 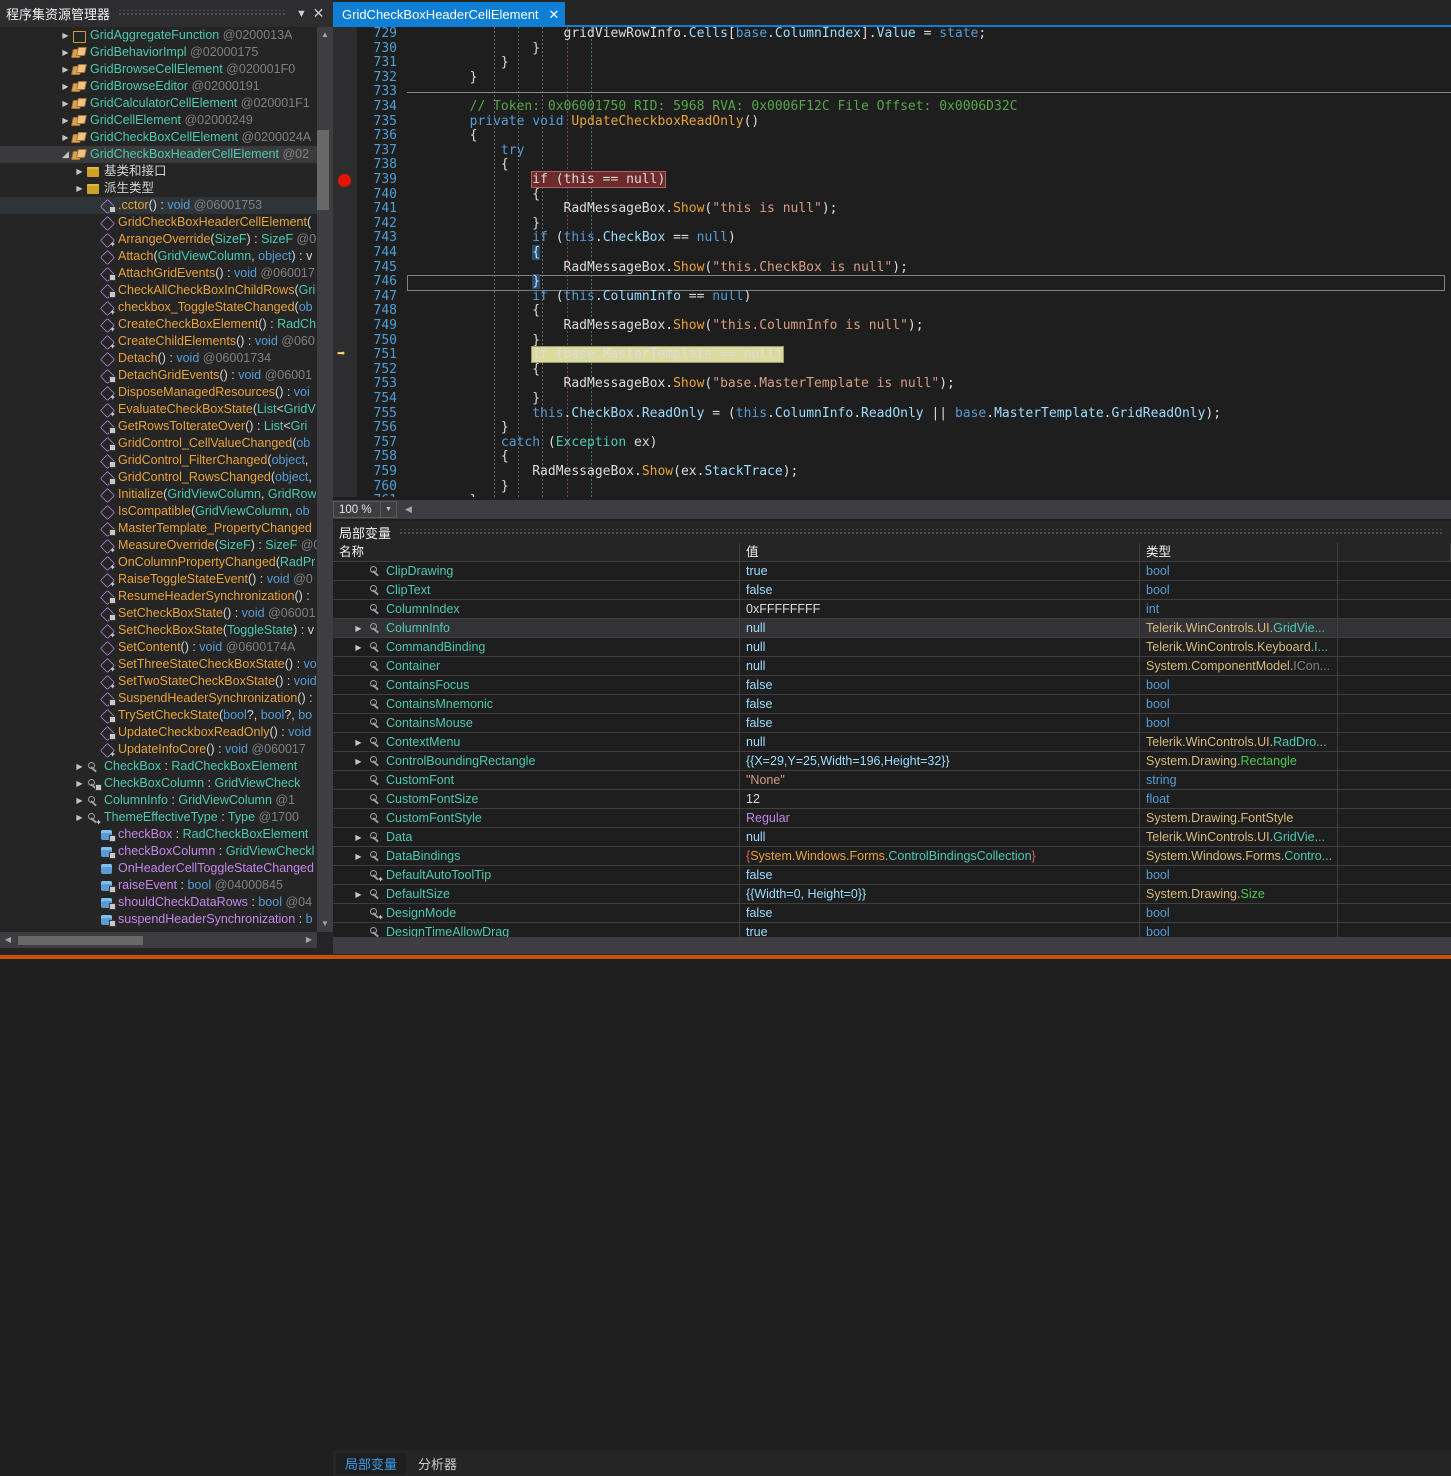 What do you see at coordinates (449, 14) in the screenshot?
I see `tab-gridcheckboxheadercellelement: GridCheckBoxHeaderCellElement ✕` at bounding box center [449, 14].